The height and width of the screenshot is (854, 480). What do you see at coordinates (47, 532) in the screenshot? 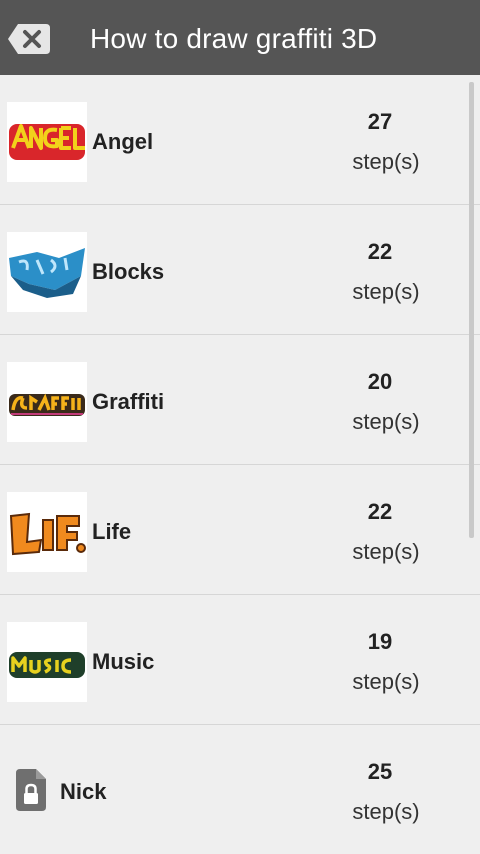
I see `life-graffiti-thumbnail` at bounding box center [47, 532].